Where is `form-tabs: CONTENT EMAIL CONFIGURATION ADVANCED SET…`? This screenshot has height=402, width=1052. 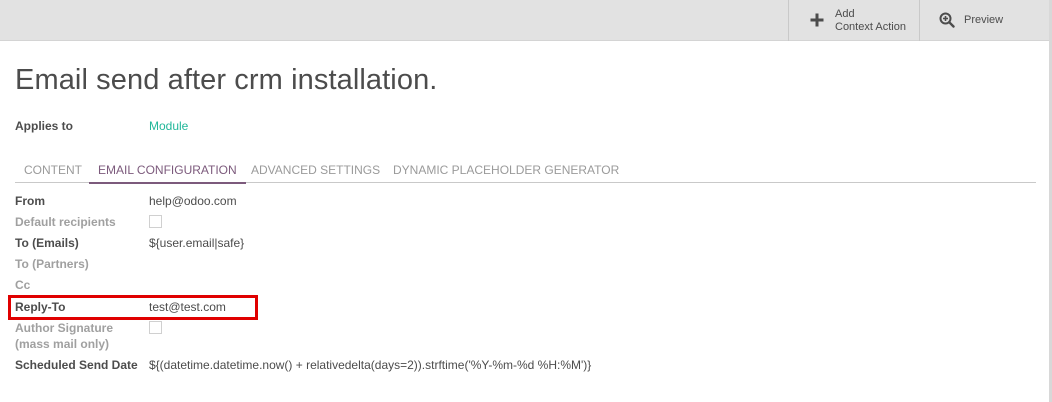
form-tabs: CONTENT EMAIL CONFIGURATION ADVANCED SET… is located at coordinates (525, 170).